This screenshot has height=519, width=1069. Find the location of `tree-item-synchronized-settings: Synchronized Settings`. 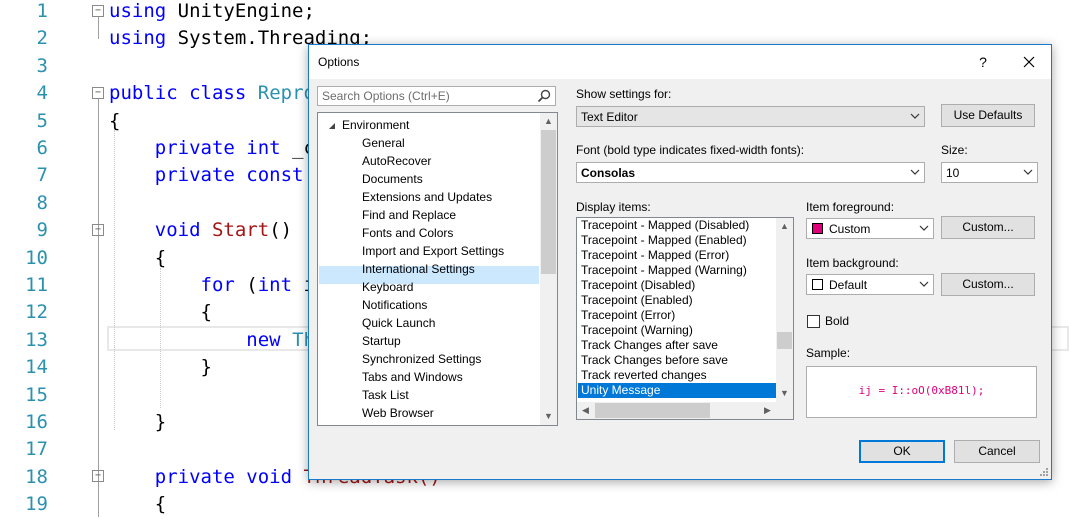

tree-item-synchronized-settings: Synchronized Settings is located at coordinates (421, 359).